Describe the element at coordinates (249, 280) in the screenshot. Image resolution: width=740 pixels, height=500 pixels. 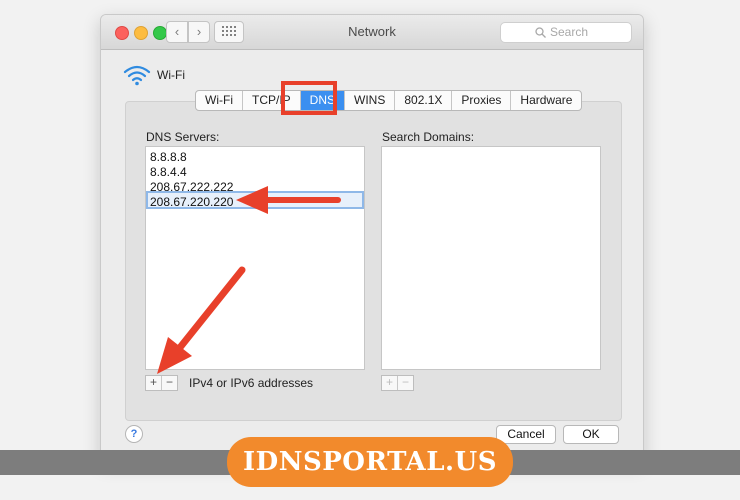
I see `annotation-arrows` at that location.